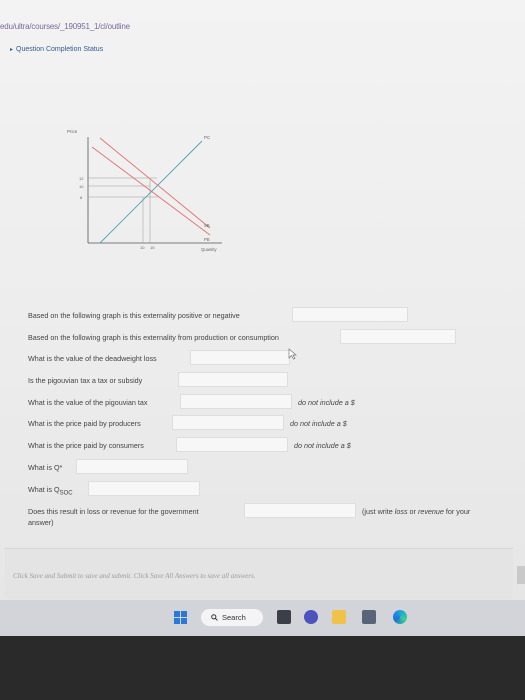 This screenshot has height=700, width=525. I want to click on question-4-text: Is the pigouvian tax a tax or subsidy, so click(85, 380).